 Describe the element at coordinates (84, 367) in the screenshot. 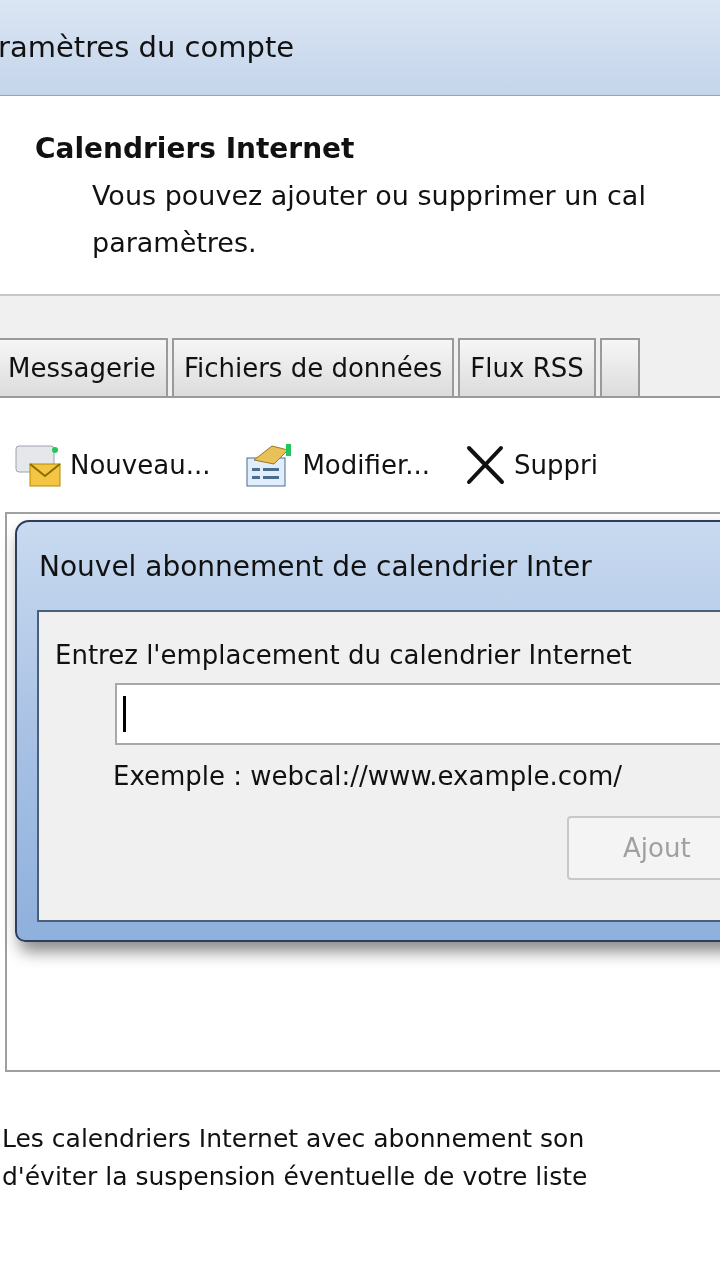

I see `tab: Messagerie` at that location.